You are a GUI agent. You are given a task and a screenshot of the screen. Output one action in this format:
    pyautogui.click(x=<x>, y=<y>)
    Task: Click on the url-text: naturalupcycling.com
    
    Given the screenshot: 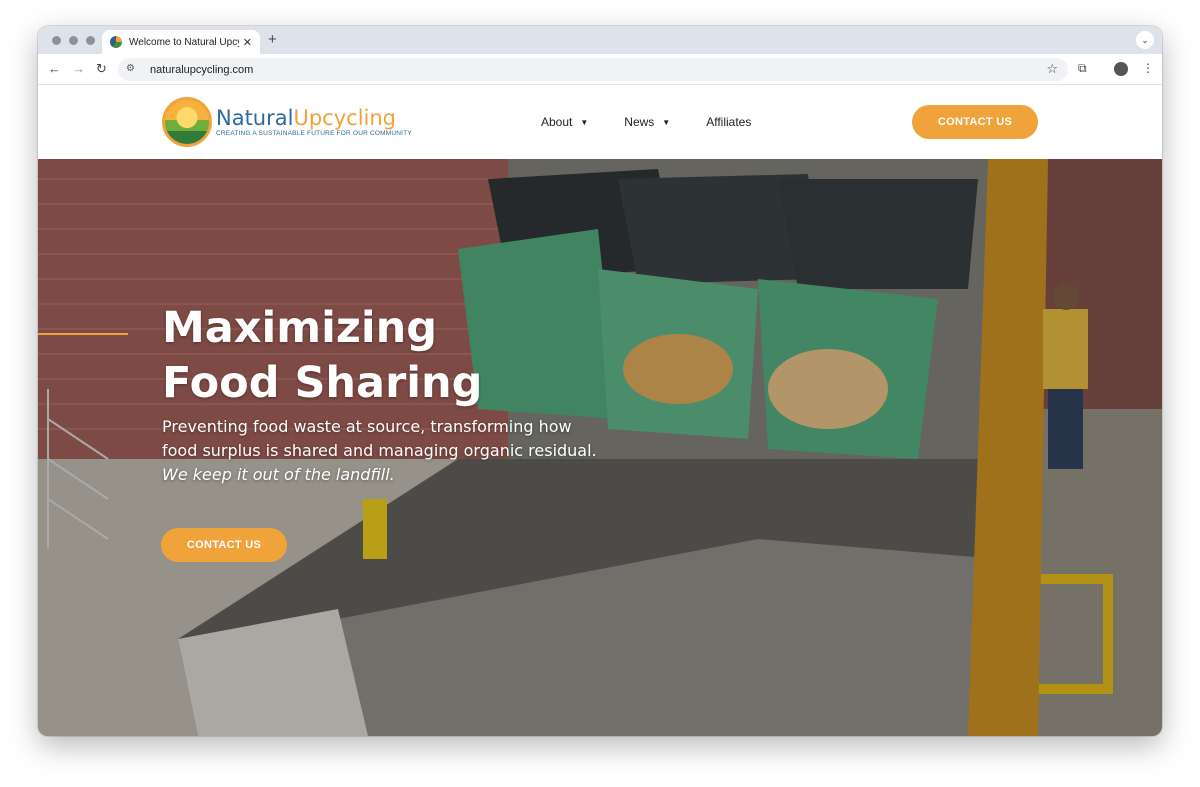 What is the action you would take?
    pyautogui.click(x=202, y=69)
    